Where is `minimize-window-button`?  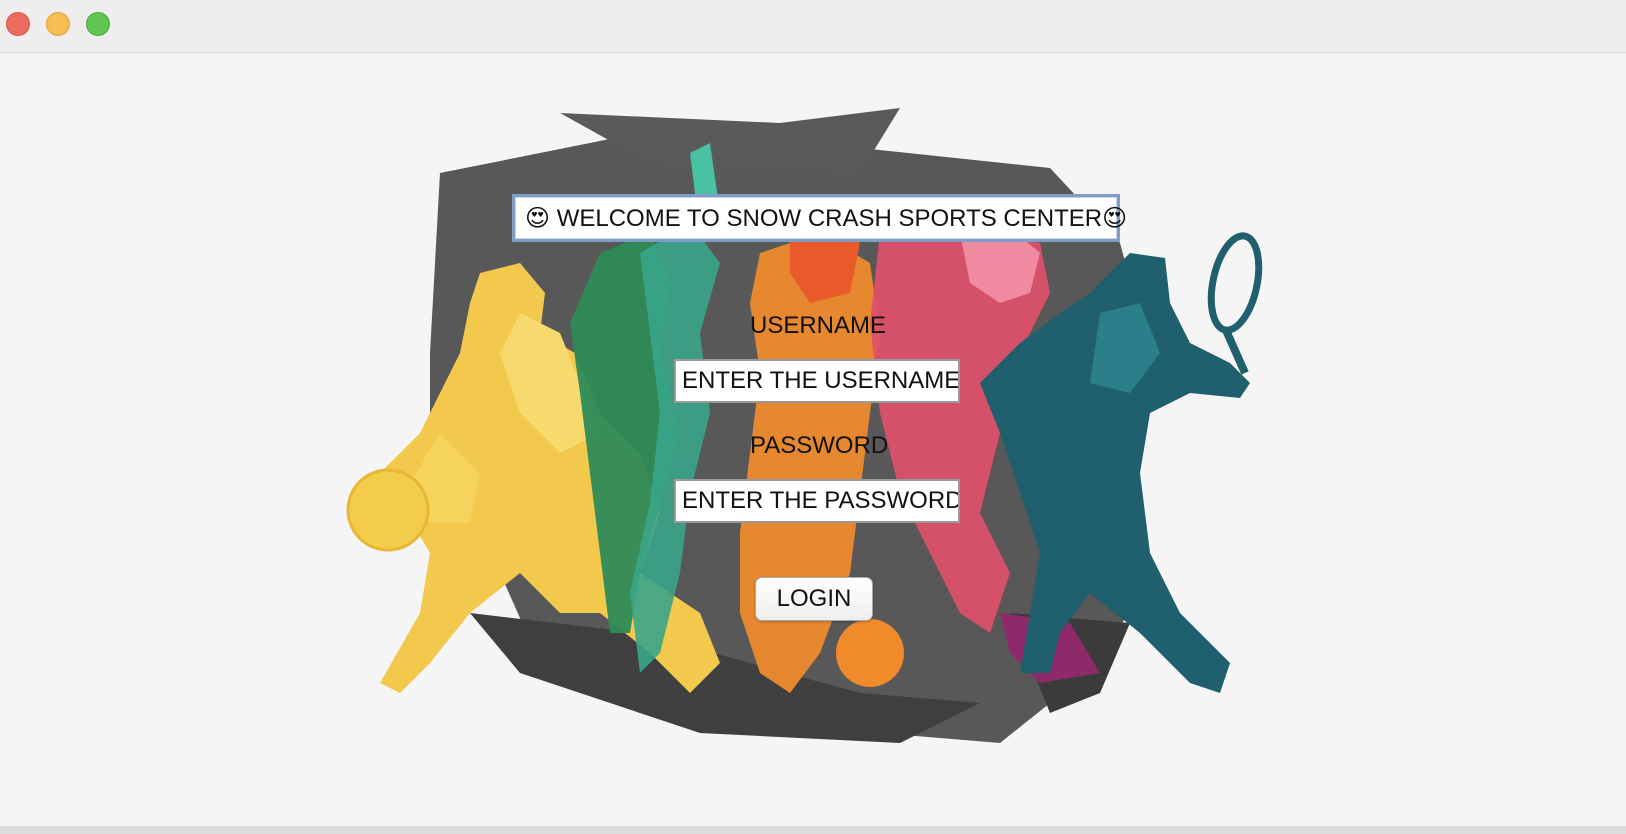
minimize-window-button is located at coordinates (58, 24).